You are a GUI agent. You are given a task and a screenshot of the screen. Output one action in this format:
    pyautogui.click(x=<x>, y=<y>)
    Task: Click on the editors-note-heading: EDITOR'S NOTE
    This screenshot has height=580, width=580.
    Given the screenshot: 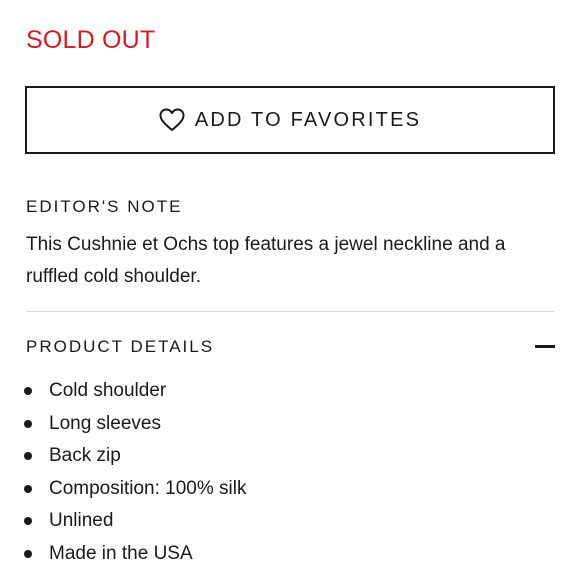 What is the action you would take?
    pyautogui.click(x=104, y=206)
    